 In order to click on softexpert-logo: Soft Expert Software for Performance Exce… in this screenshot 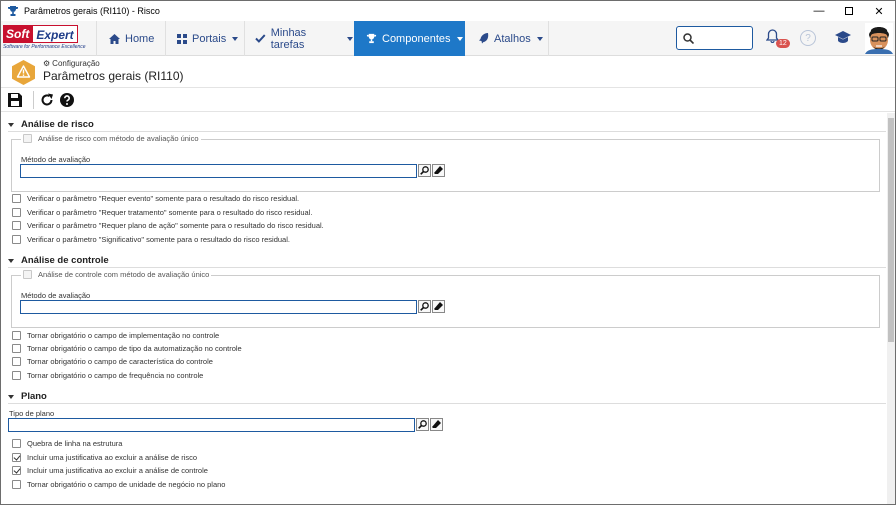, I will do `click(48, 38)`.